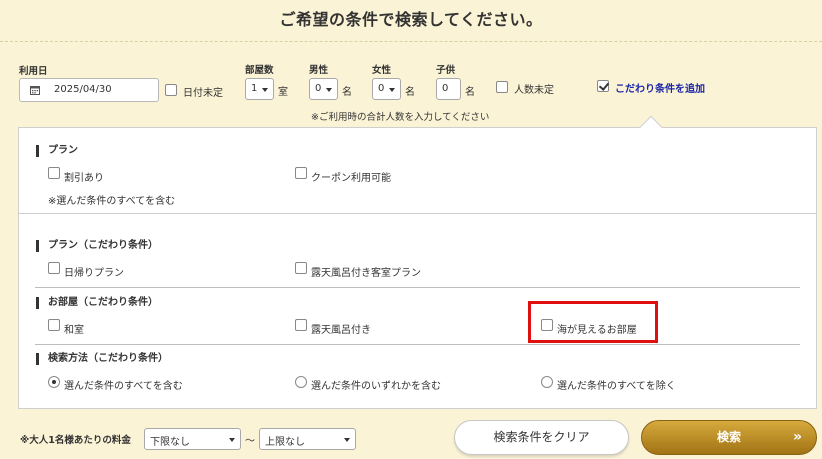 Image resolution: width=822 pixels, height=459 pixels. I want to click on price-label: ※大人1名様あたりの料金, so click(75, 440).